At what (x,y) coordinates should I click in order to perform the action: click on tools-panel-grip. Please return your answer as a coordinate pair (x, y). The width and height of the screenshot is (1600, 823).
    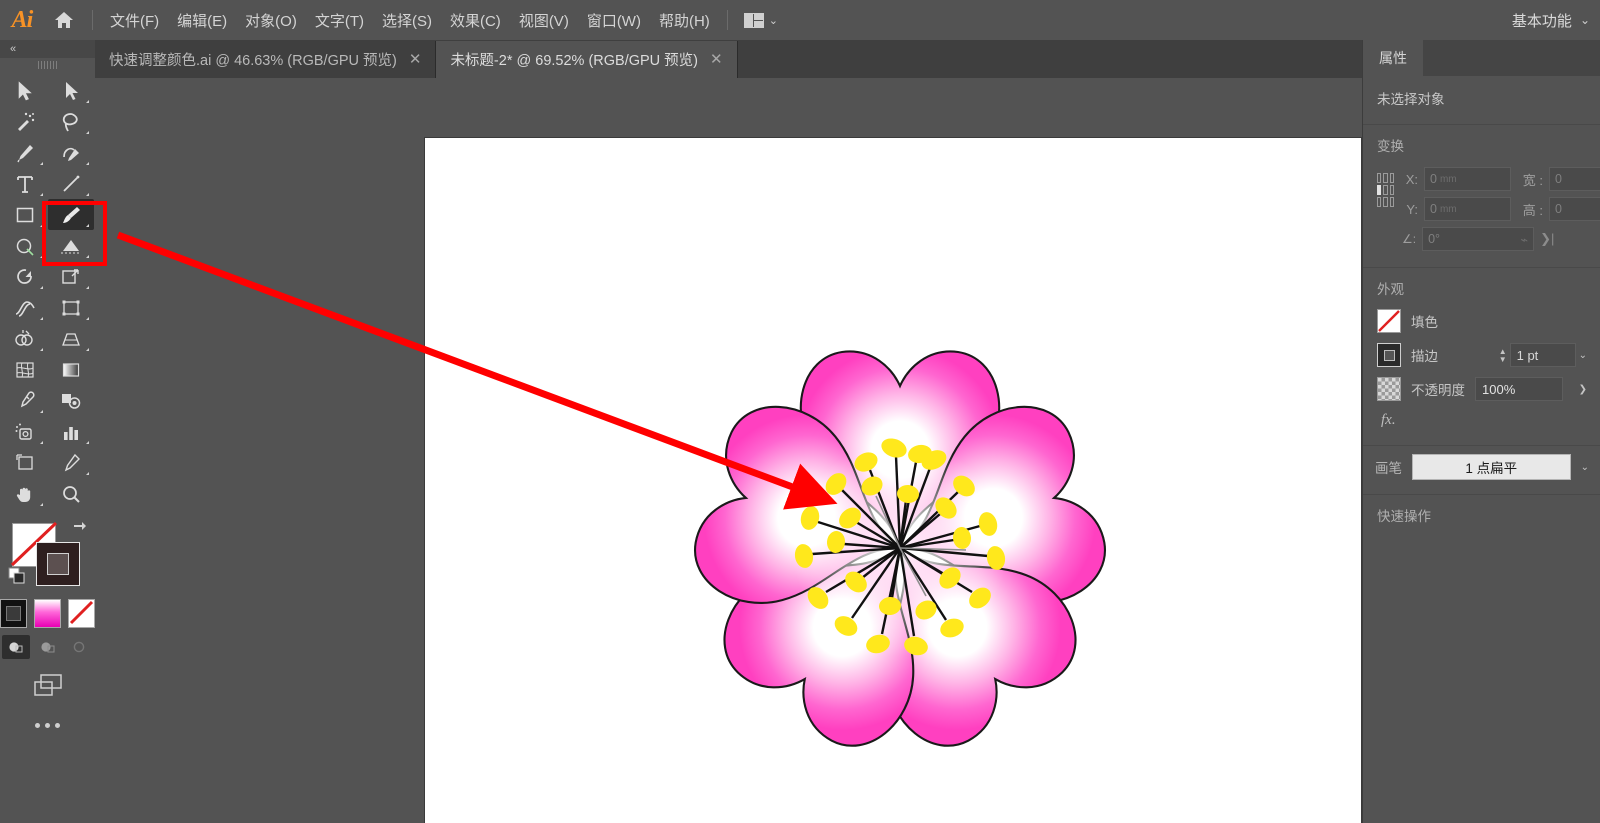
    Looking at the image, I should click on (47, 65).